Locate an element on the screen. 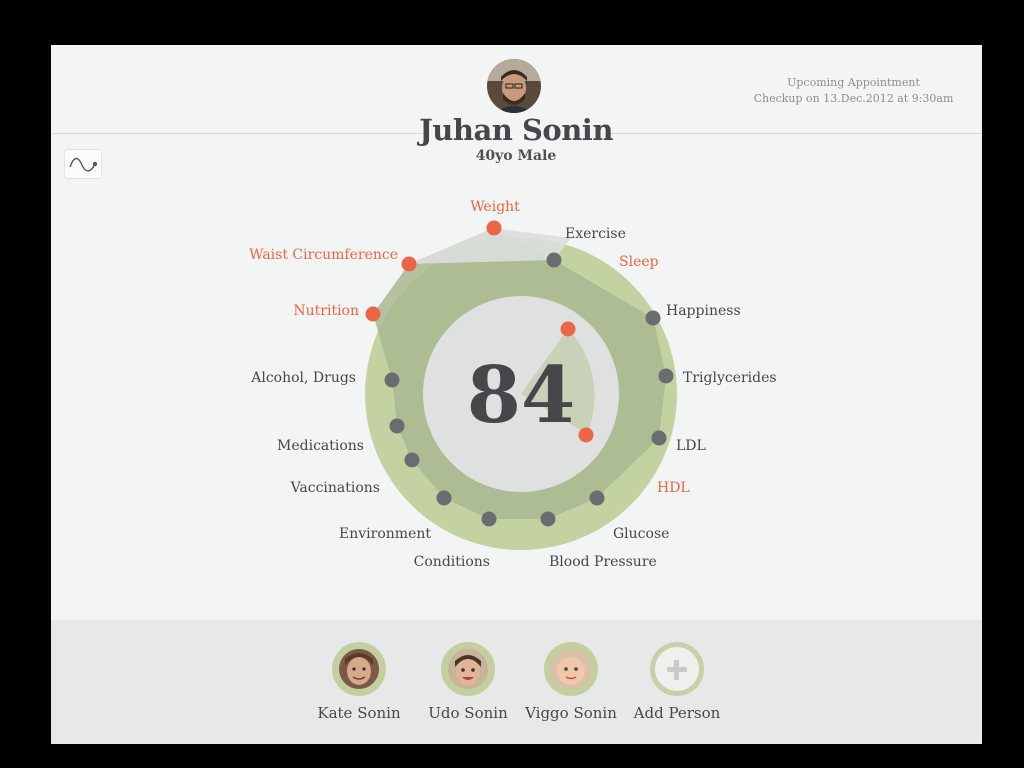 This screenshot has width=1024, height=768. metric-dot-triglycerides is located at coordinates (666, 376).